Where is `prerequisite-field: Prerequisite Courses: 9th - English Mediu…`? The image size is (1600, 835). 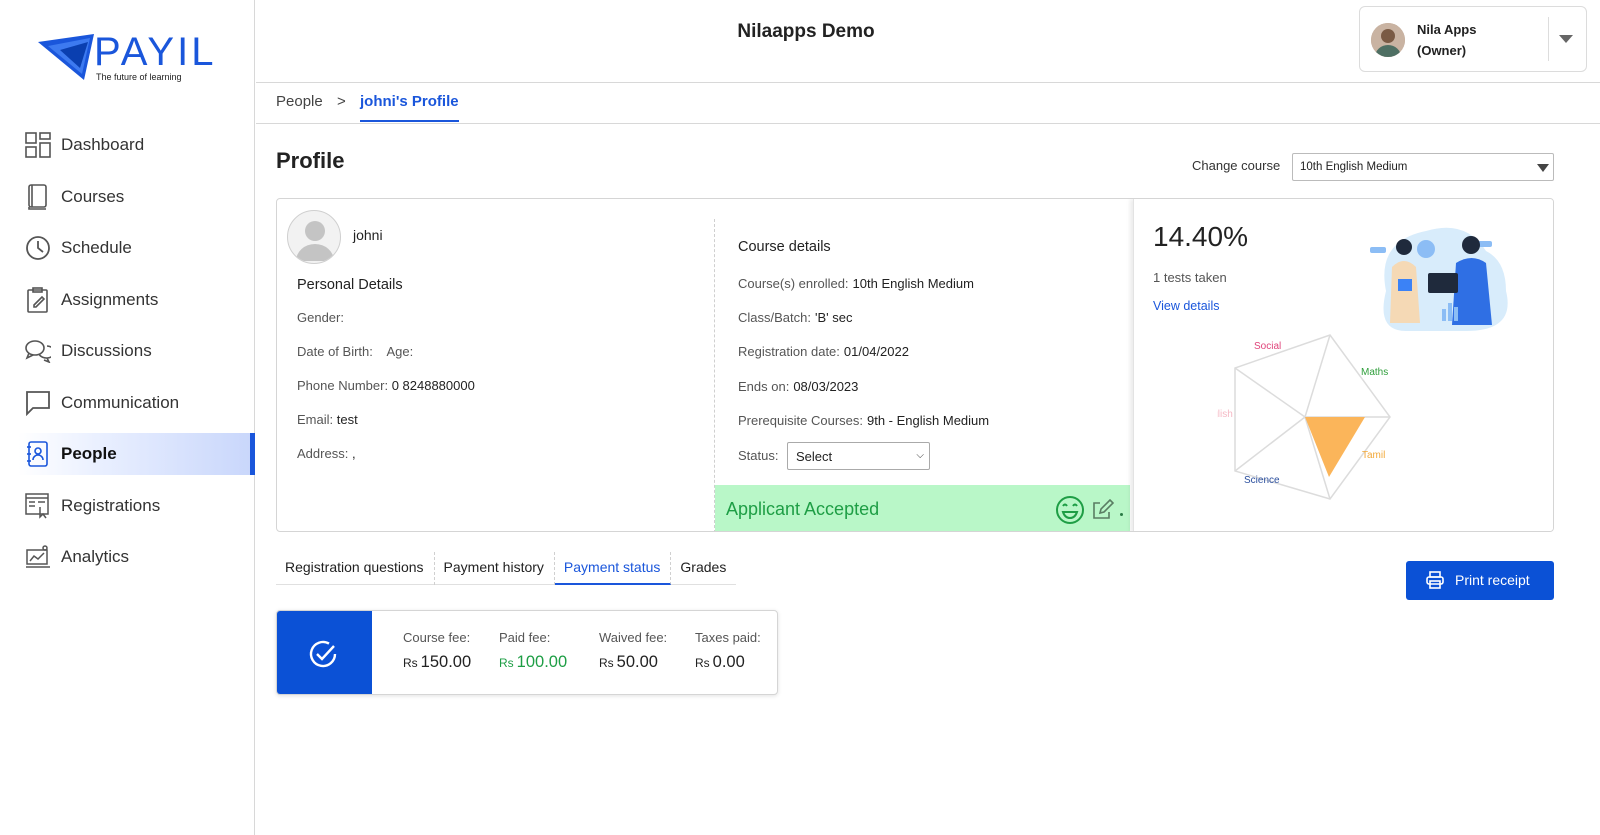
prerequisite-field: Prerequisite Courses: 9th - English Mediu… is located at coordinates (863, 420).